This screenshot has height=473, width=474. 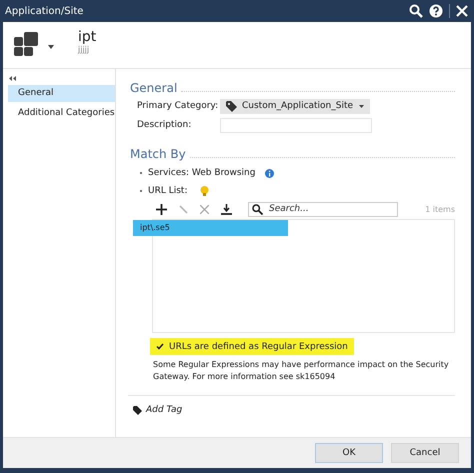 What do you see at coordinates (269, 173) in the screenshot?
I see `info-icon` at bounding box center [269, 173].